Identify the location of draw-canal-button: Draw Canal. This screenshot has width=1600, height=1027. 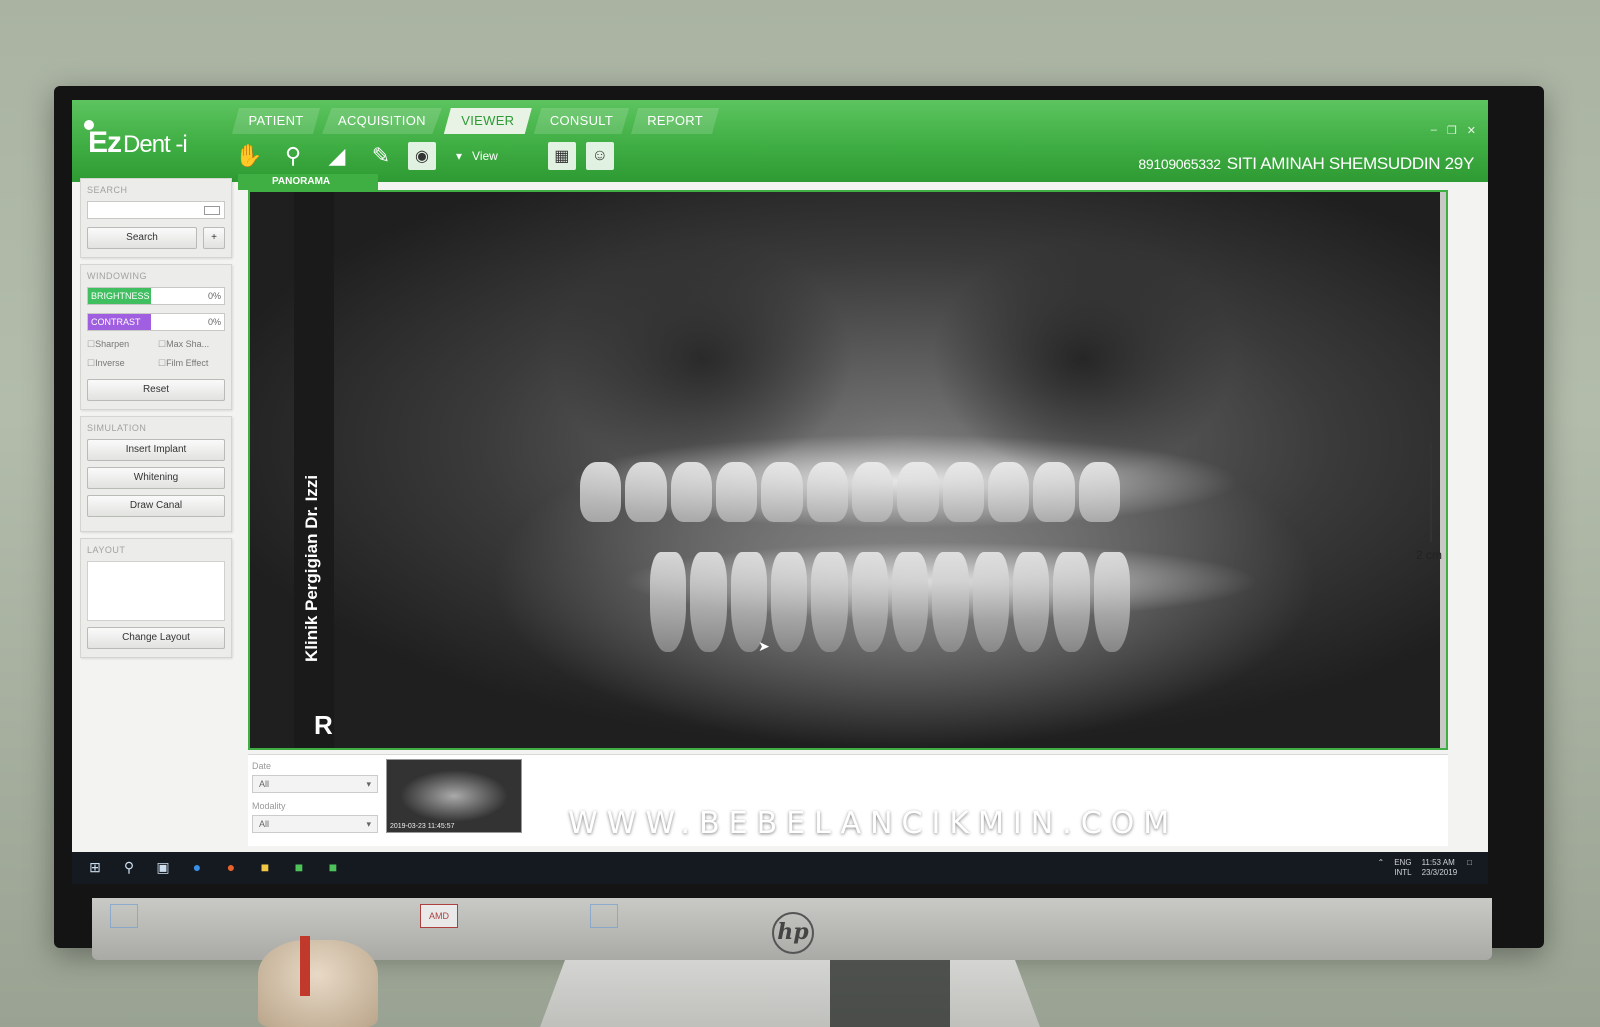
(156, 506).